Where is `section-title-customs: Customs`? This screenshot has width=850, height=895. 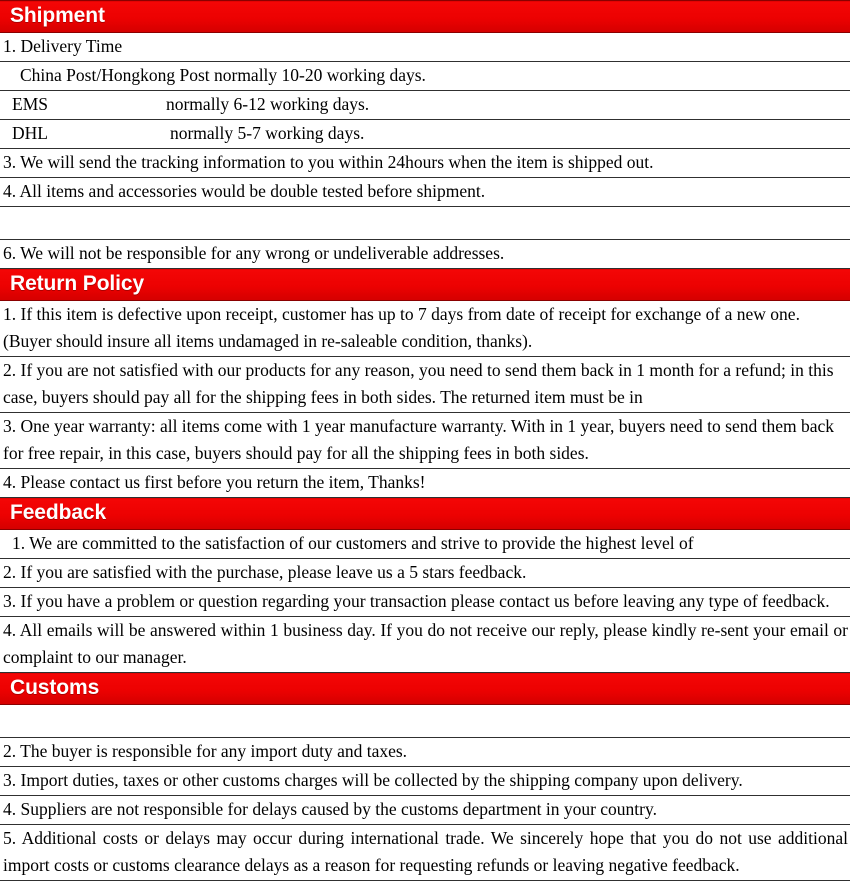 section-title-customs: Customs is located at coordinates (55, 687).